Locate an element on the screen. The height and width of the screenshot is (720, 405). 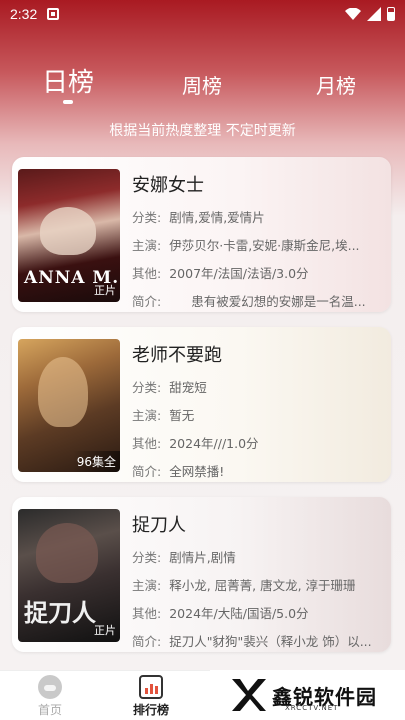
movie-other: 2007年/法国/法语/3.0分 is located at coordinates (239, 273).